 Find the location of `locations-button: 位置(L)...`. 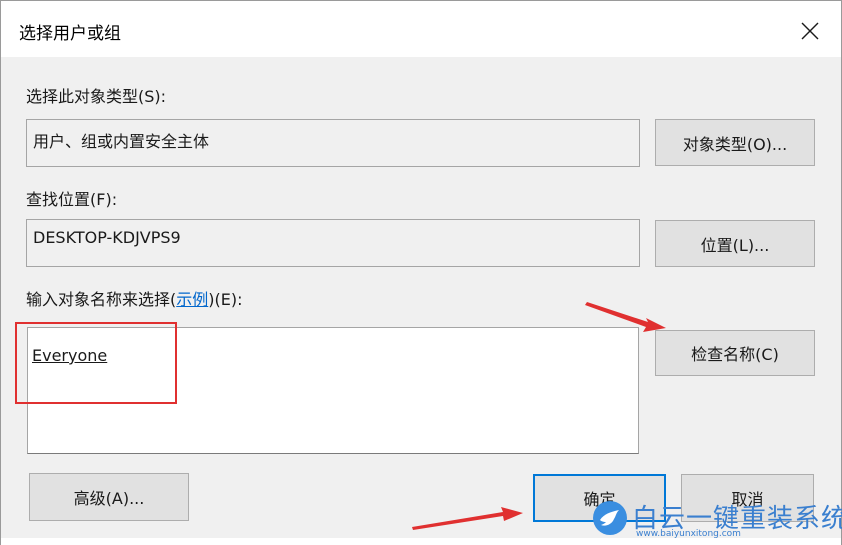

locations-button: 位置(L)... is located at coordinates (735, 243).